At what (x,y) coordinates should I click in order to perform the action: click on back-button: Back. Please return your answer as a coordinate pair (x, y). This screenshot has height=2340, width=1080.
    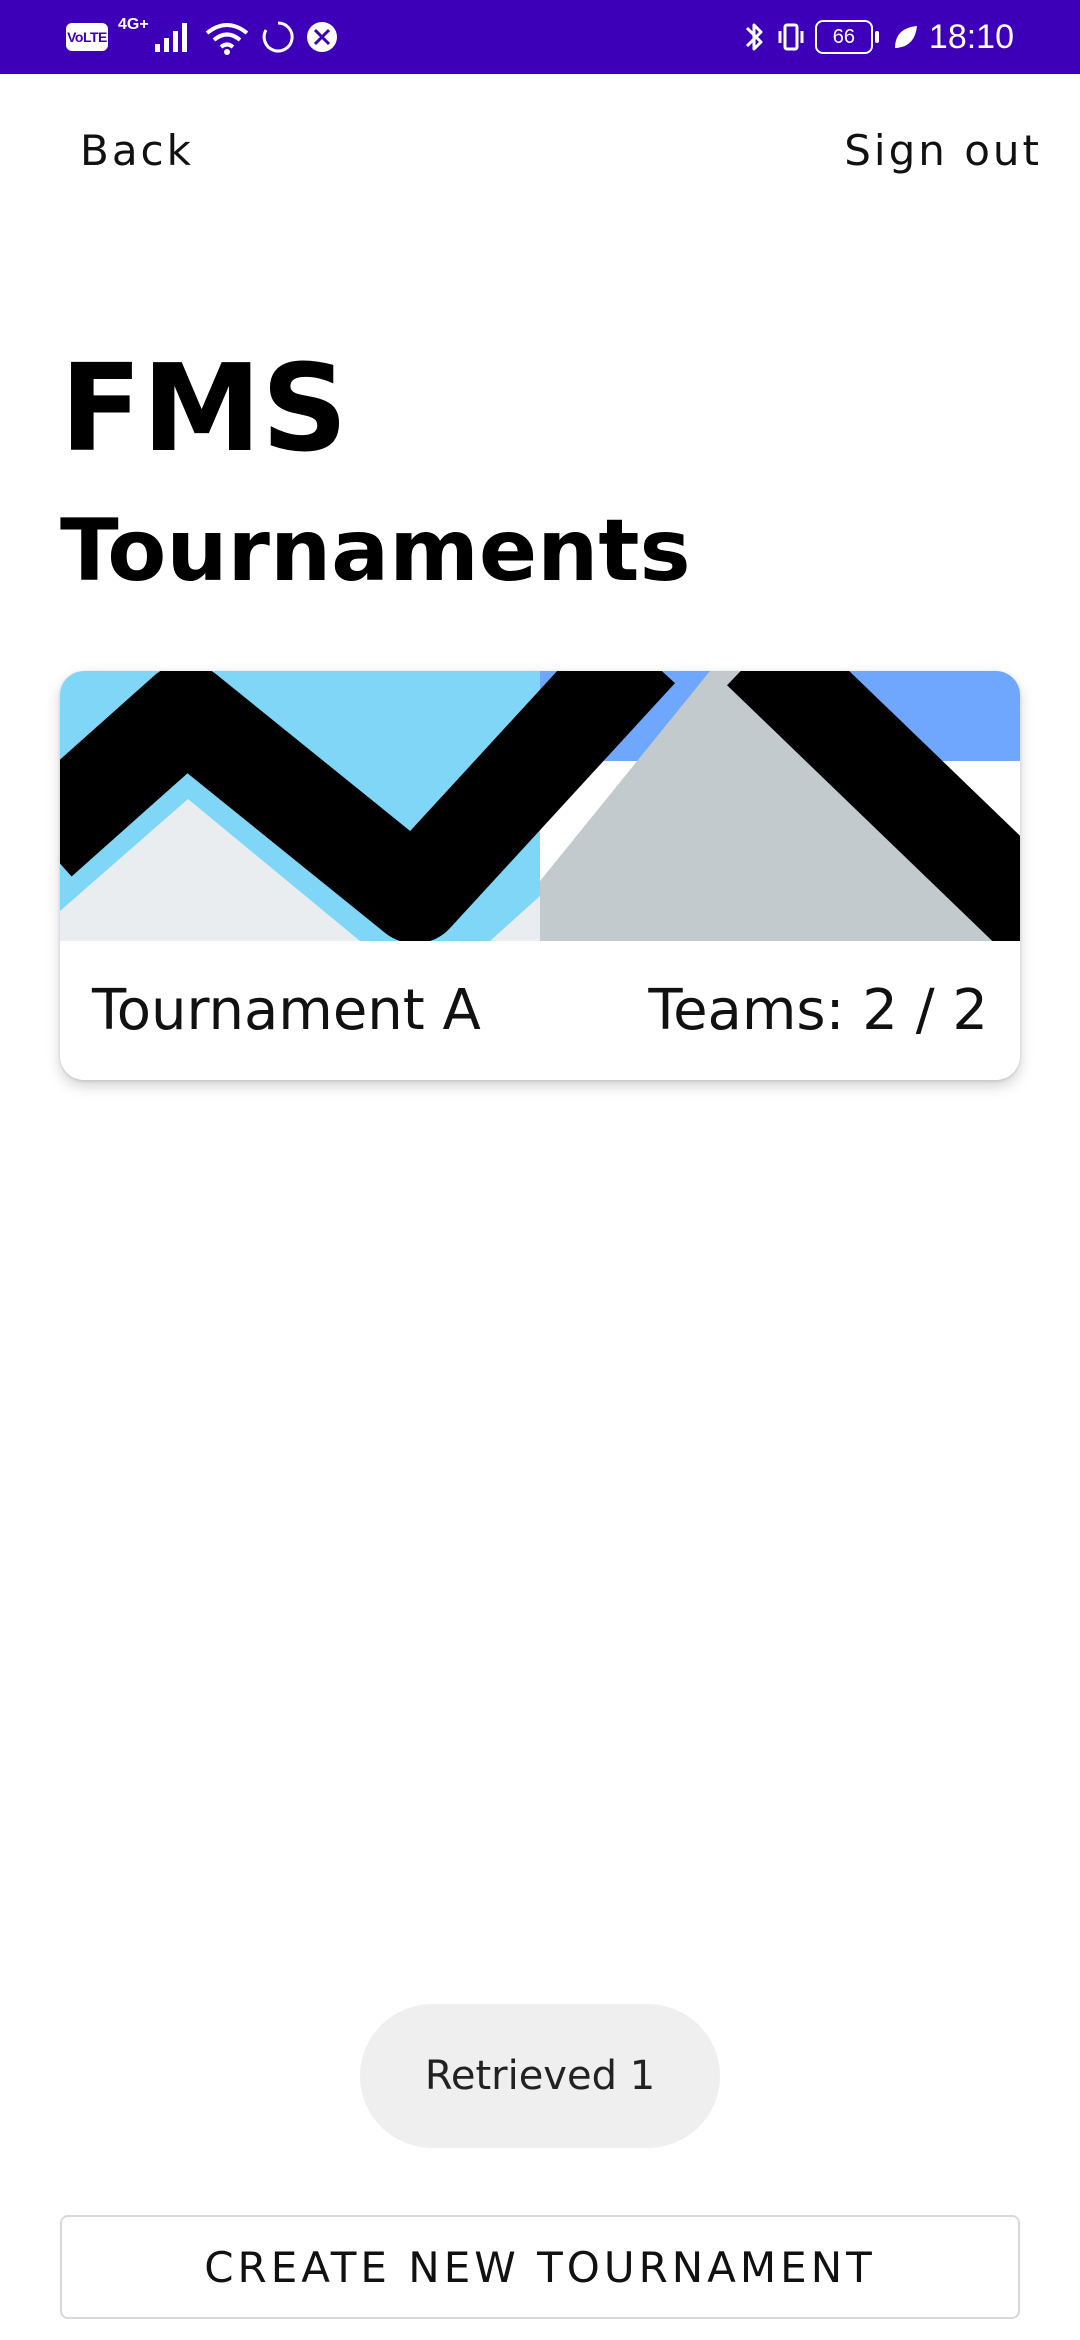
    Looking at the image, I should click on (137, 150).